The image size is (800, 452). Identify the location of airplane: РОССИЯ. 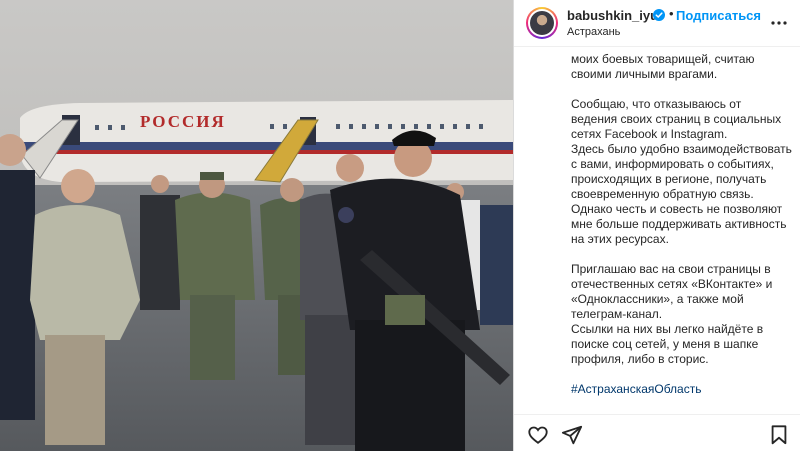
(266, 141).